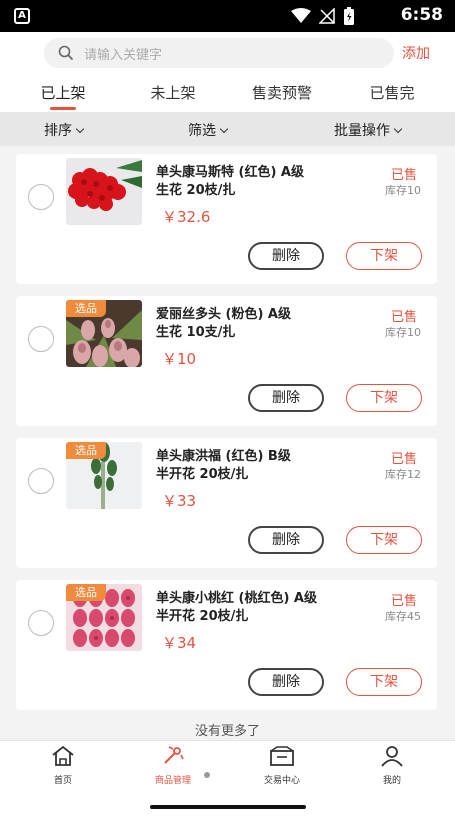 The width and height of the screenshot is (455, 816). What do you see at coordinates (266, 182) in the screenshot?
I see `product-name: 单头康马斯特 (红色) A级 生花 20枝/扎` at bounding box center [266, 182].